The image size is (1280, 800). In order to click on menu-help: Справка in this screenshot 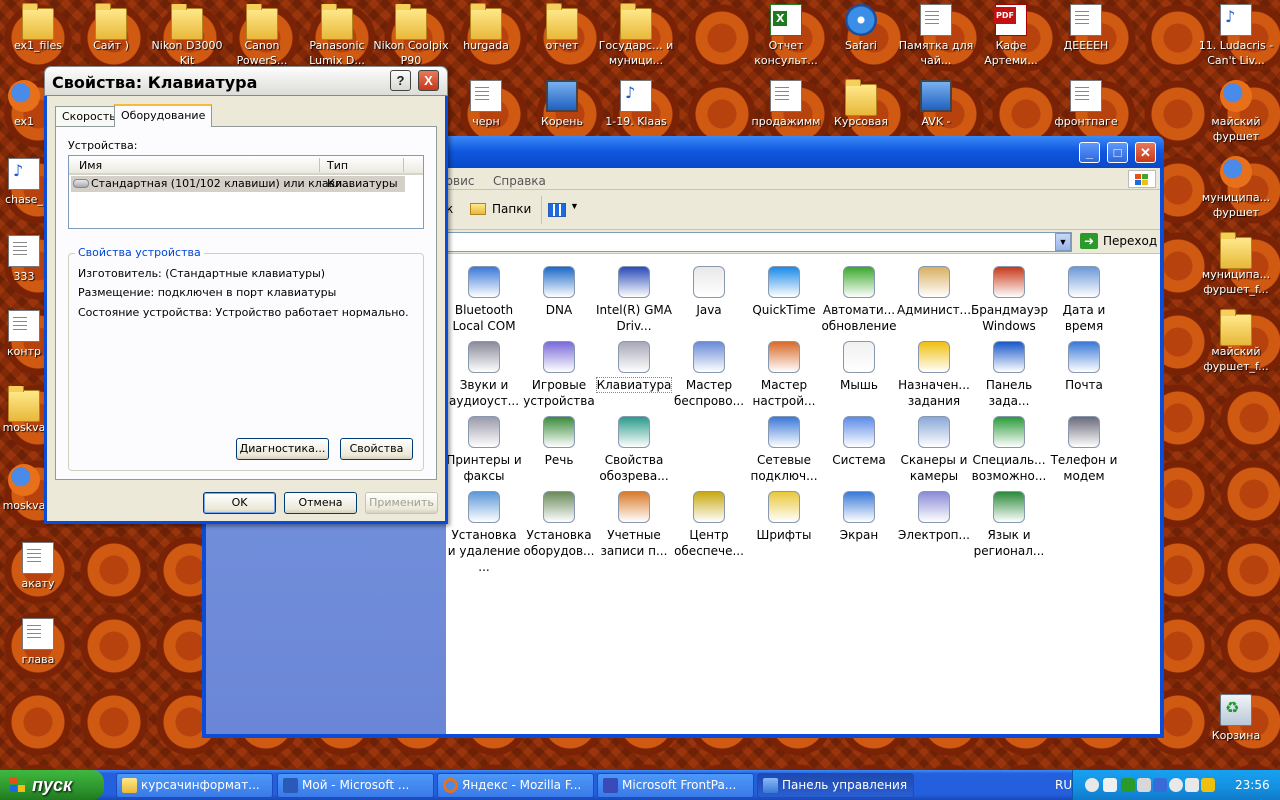, I will do `click(519, 181)`.